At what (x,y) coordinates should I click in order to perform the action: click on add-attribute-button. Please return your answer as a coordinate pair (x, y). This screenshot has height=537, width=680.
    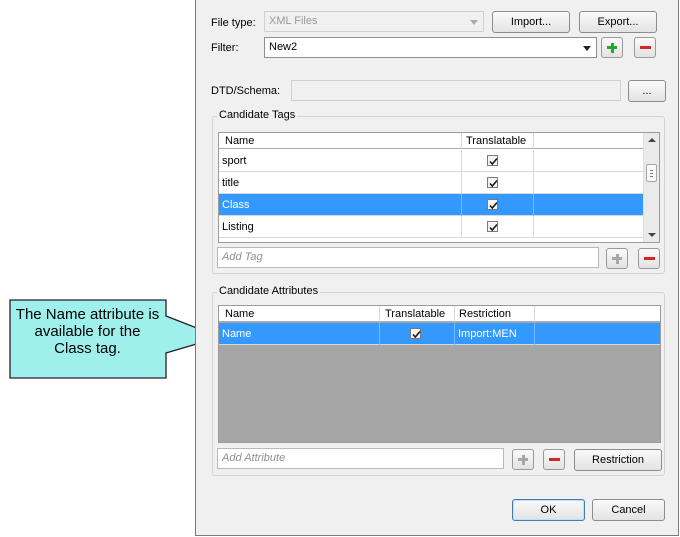
    Looking at the image, I should click on (523, 459).